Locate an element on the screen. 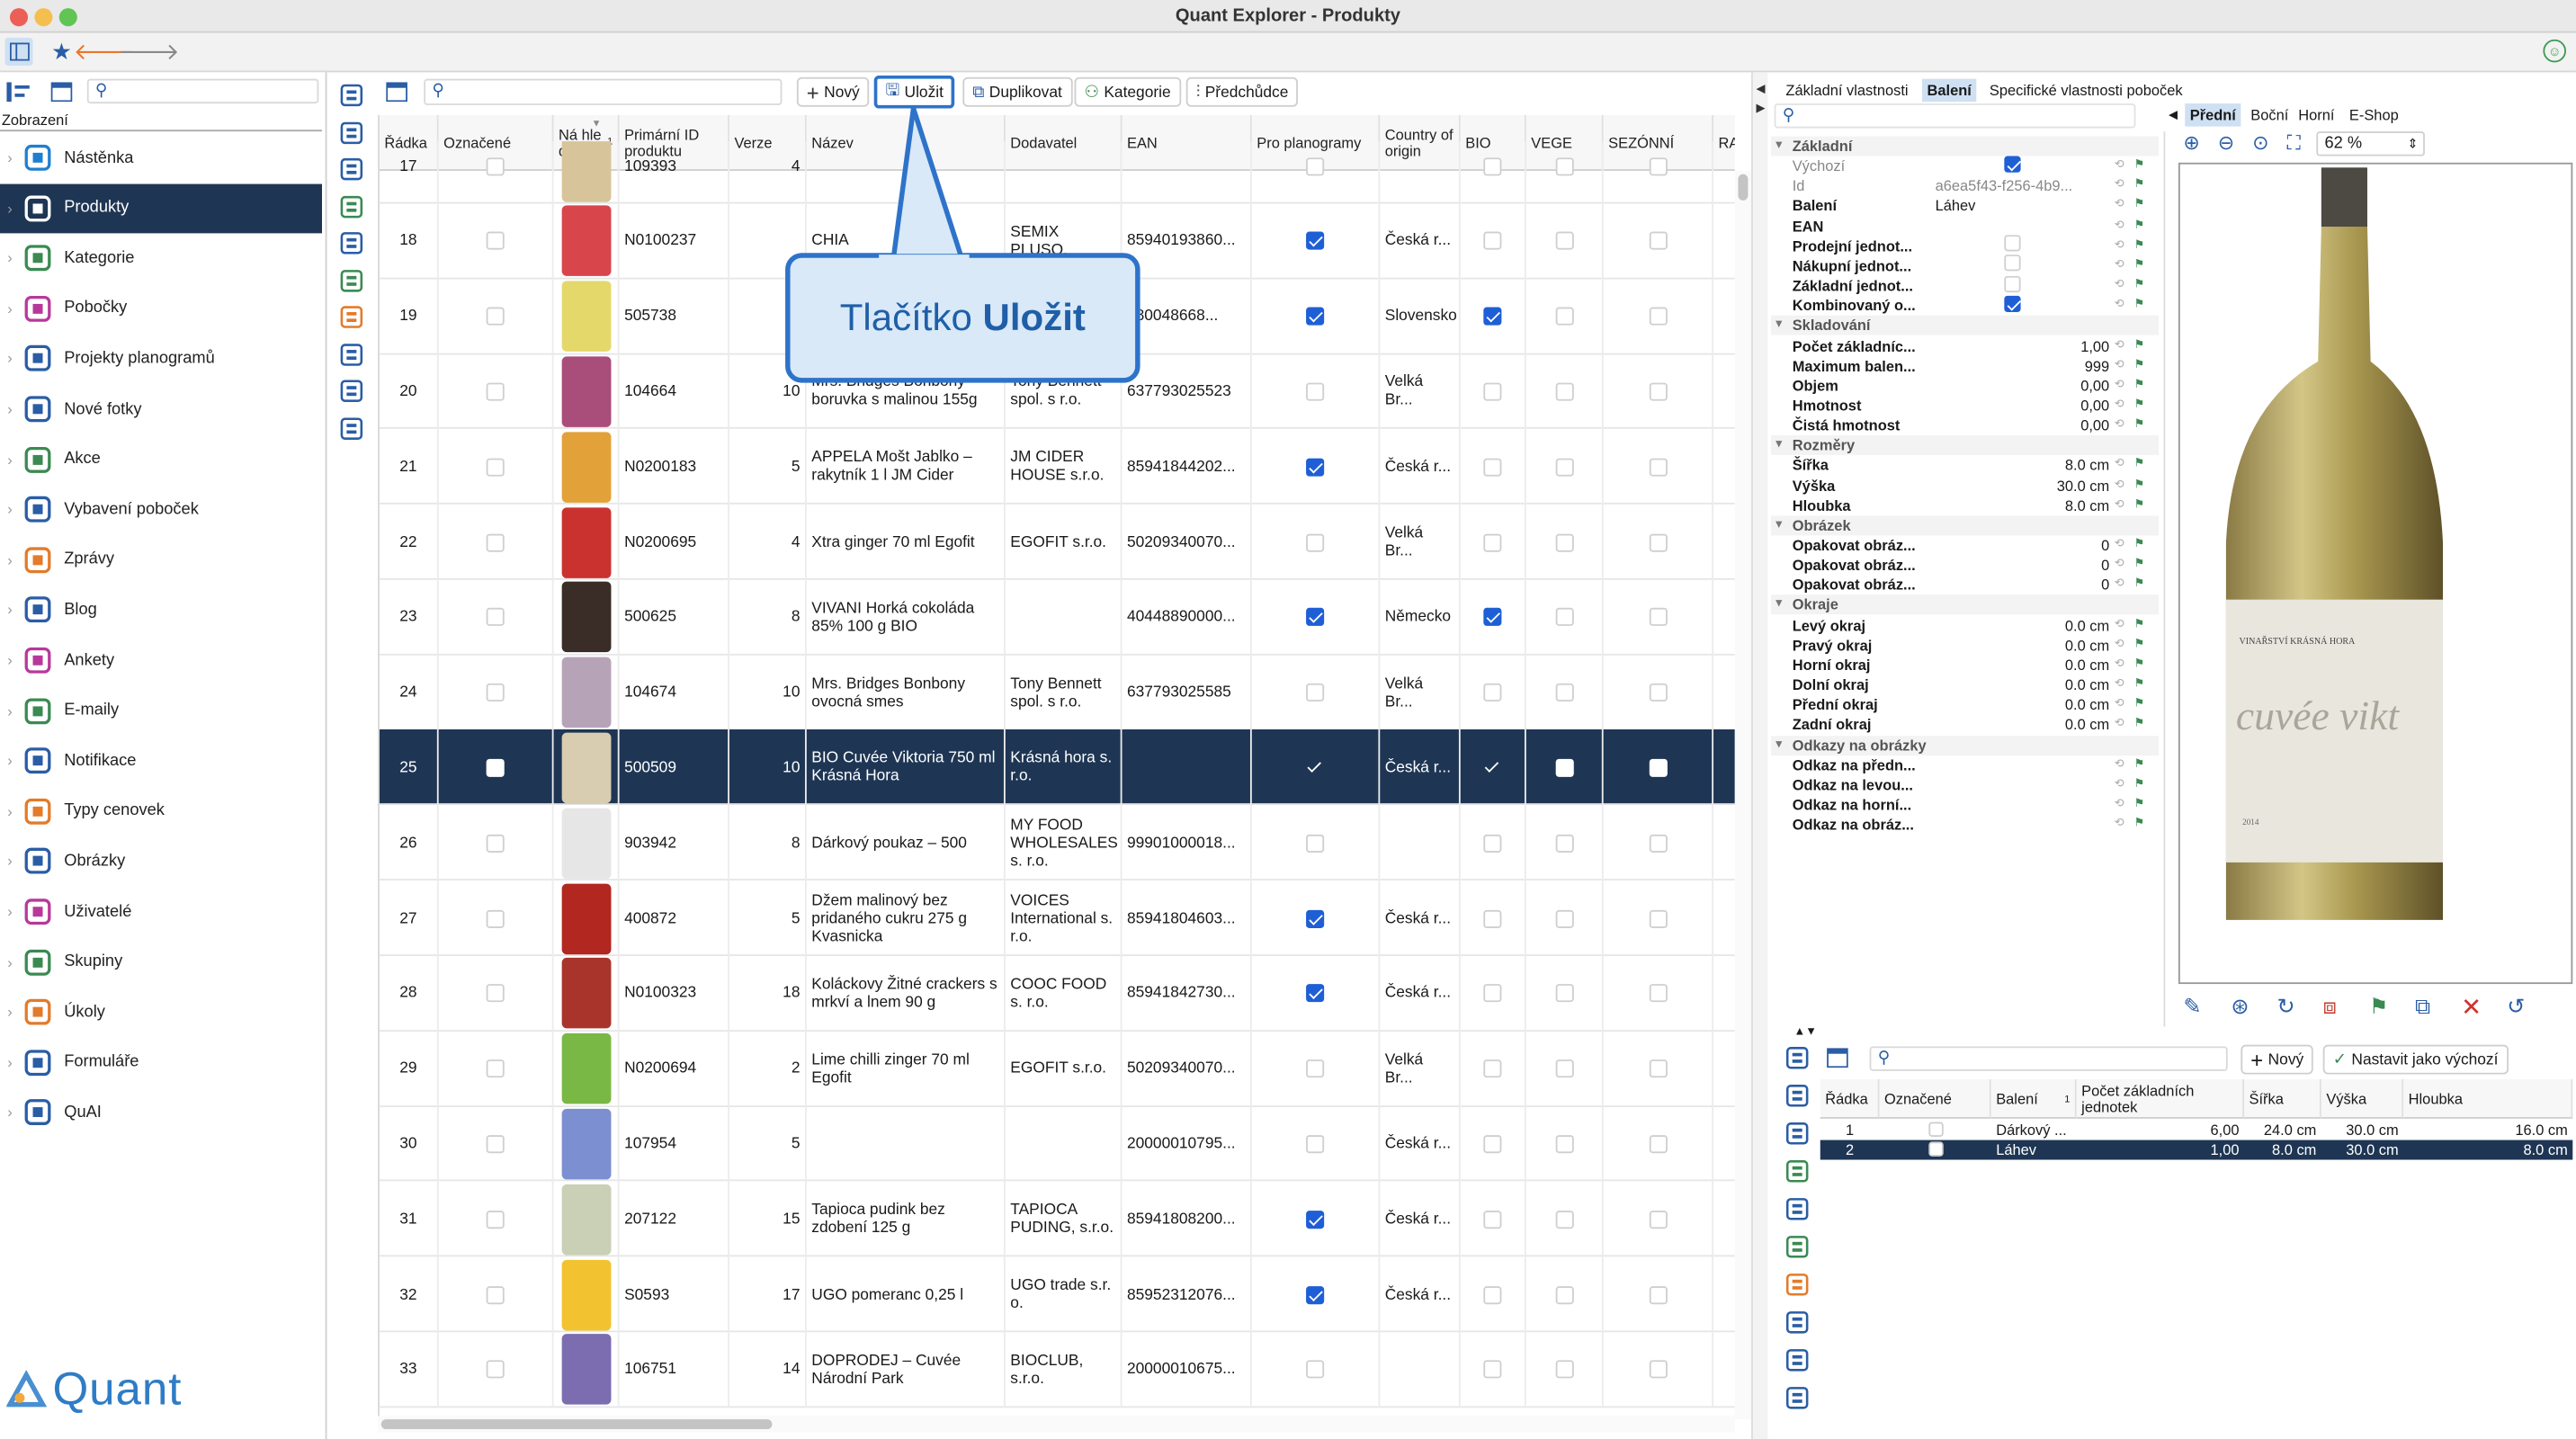  table-search-input: ⚲ is located at coordinates (603, 91).